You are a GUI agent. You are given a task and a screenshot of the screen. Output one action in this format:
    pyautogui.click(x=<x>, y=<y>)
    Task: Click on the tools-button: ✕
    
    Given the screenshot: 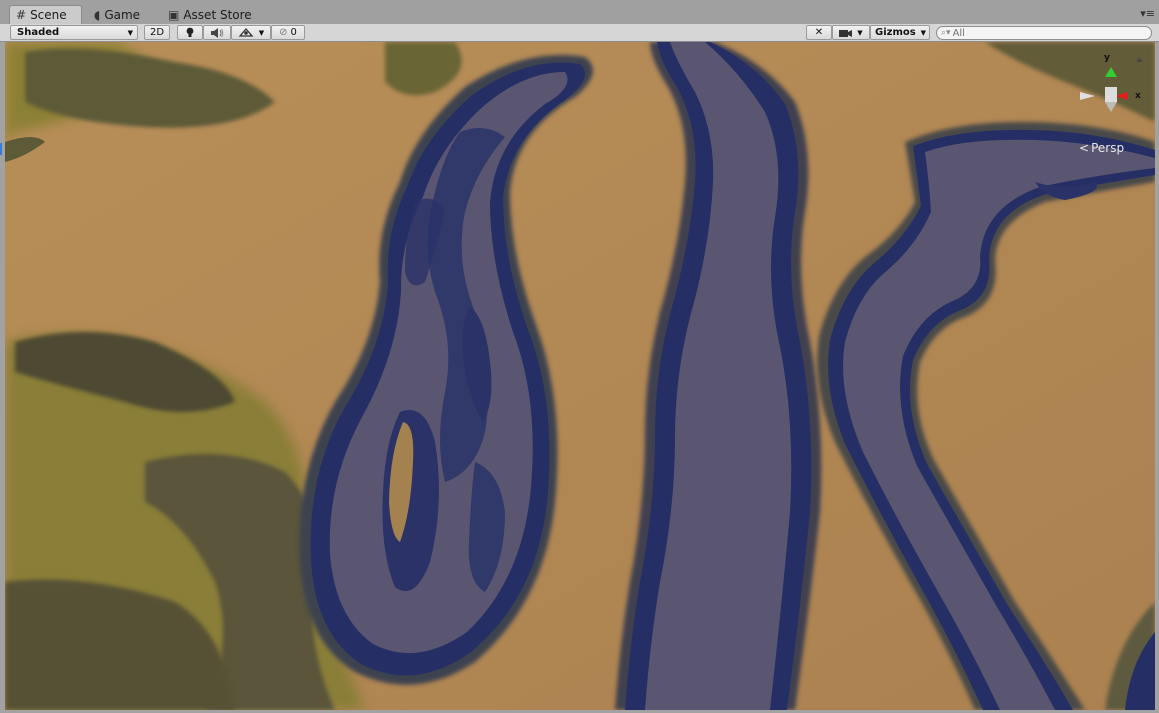 What is the action you would take?
    pyautogui.click(x=819, y=32)
    